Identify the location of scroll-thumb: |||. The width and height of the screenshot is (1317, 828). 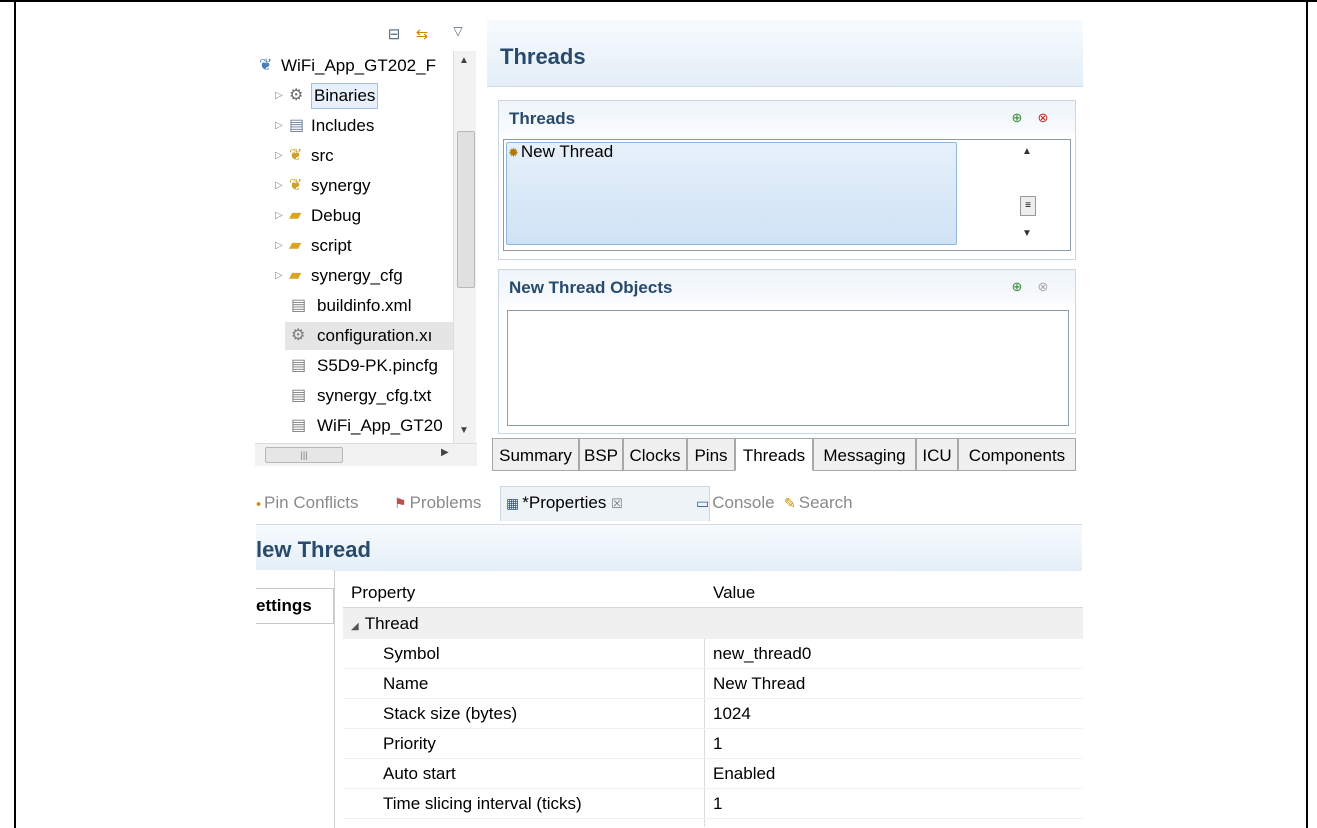
(304, 455).